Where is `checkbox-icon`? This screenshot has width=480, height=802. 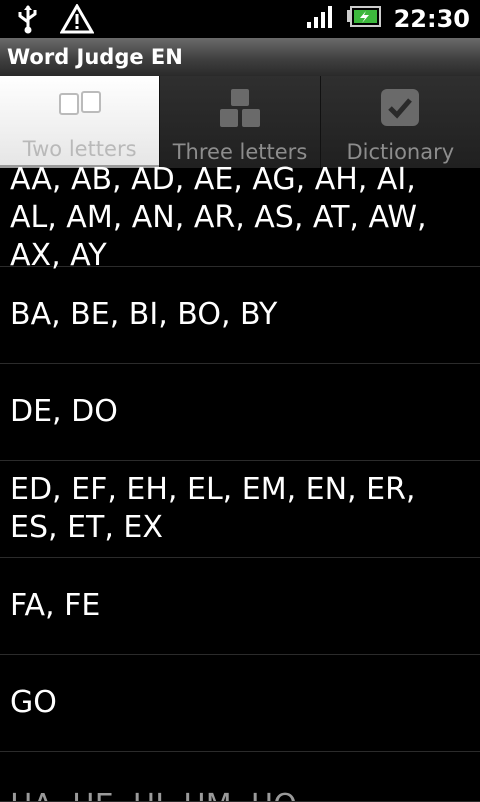
checkbox-icon is located at coordinates (400, 110).